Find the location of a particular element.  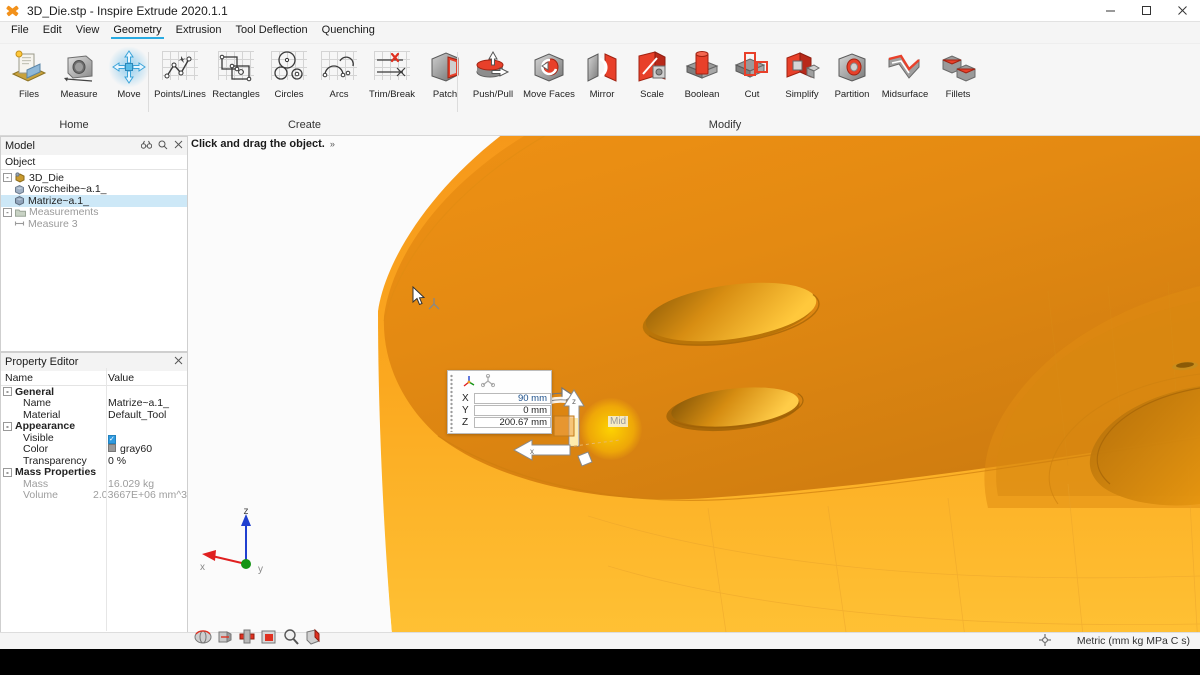

coord-row-x: X 90 mm is located at coordinates (506, 398).